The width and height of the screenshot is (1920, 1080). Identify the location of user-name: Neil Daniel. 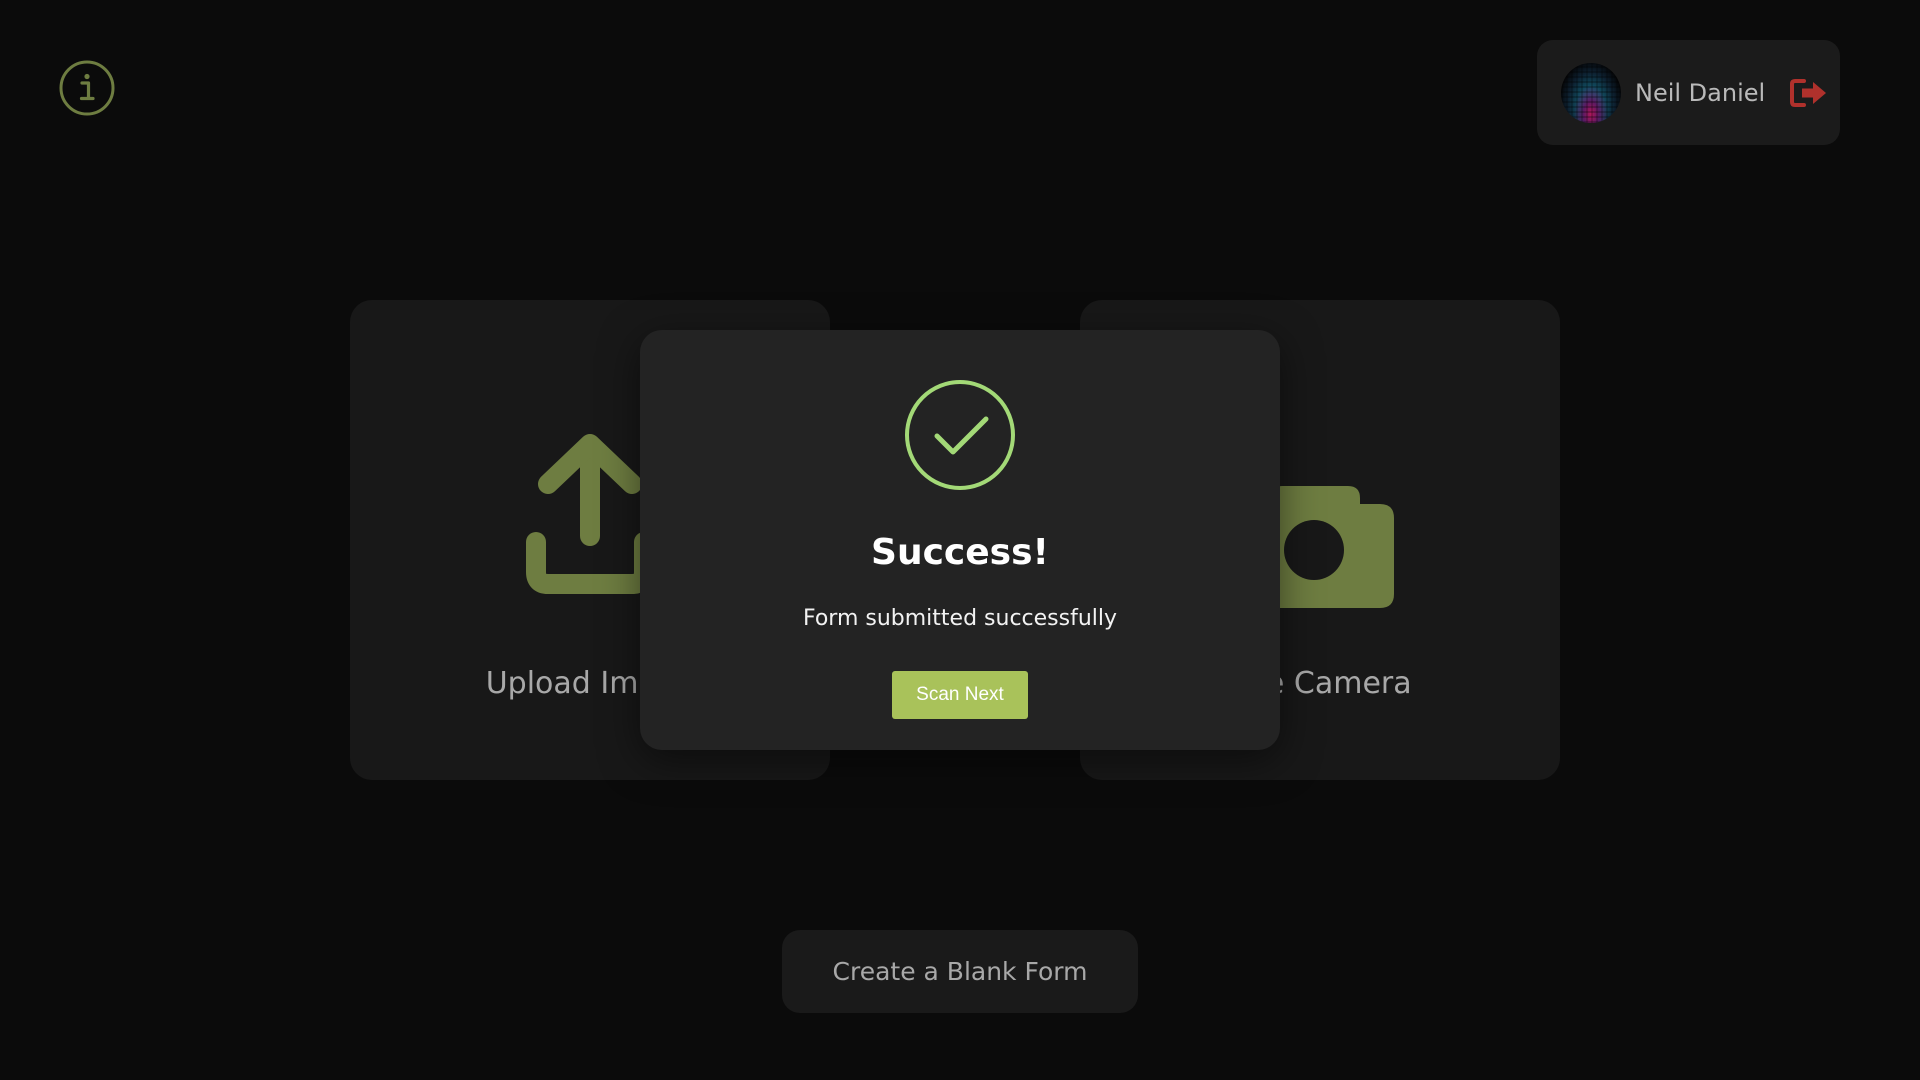
(1700, 92).